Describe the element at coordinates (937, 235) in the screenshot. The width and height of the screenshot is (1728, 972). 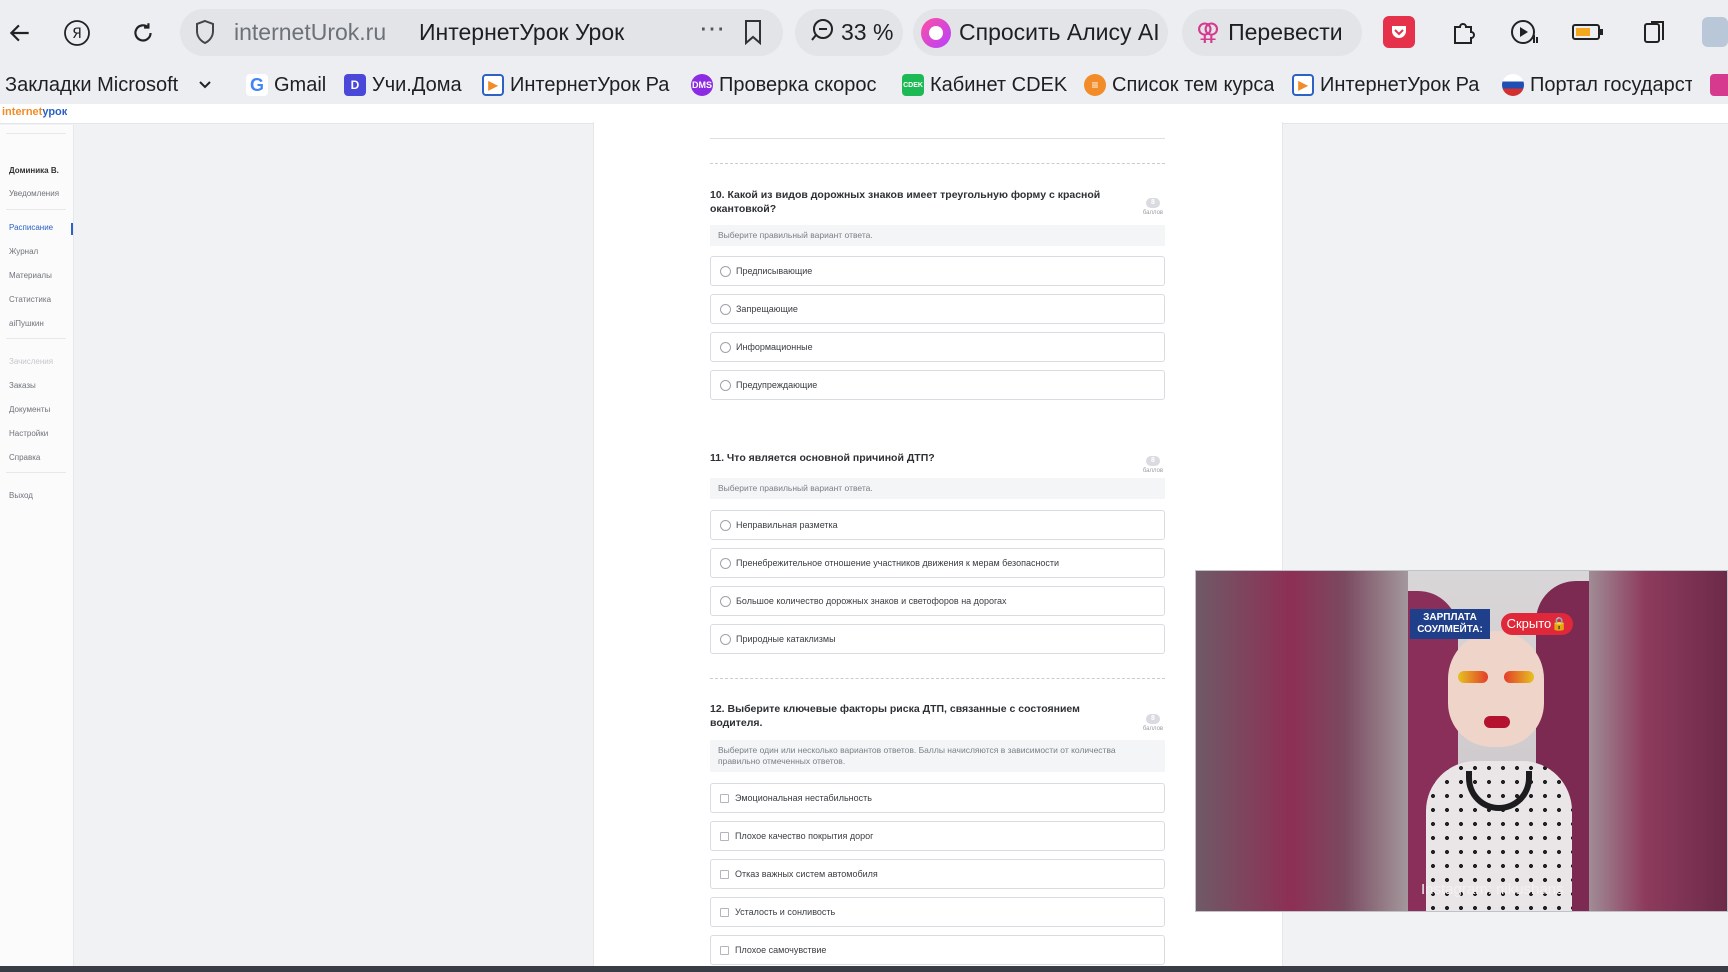
I see `question-10-instruction: Выберите правильный вариант ответа.` at that location.